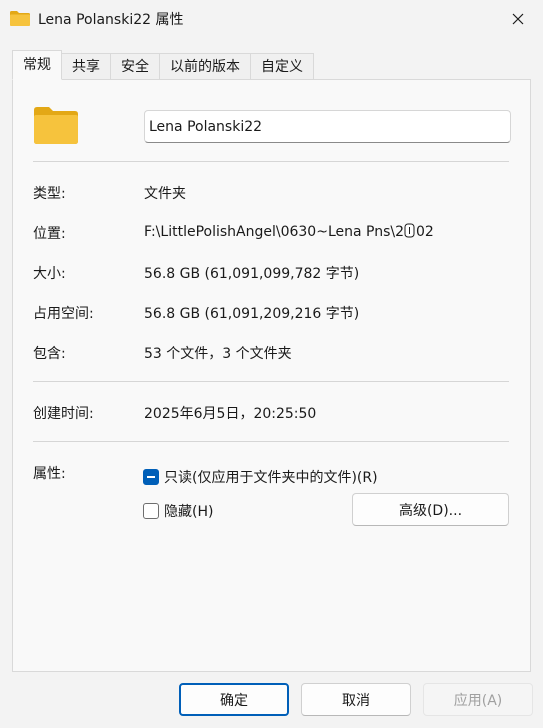 The width and height of the screenshot is (543, 728). I want to click on created-value: 2025年6月5日，20:25:50, so click(230, 414).